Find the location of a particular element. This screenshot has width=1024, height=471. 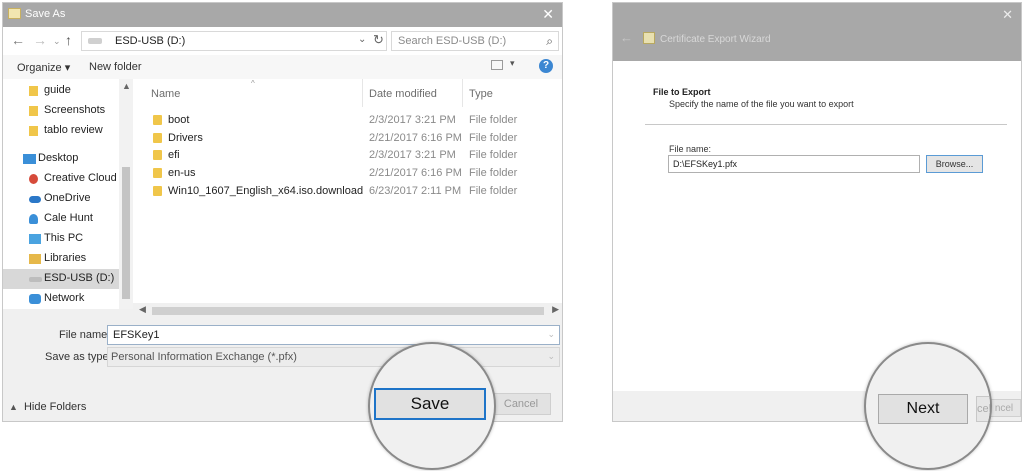

nav-item-screenshots: Screenshots is located at coordinates (61, 111).